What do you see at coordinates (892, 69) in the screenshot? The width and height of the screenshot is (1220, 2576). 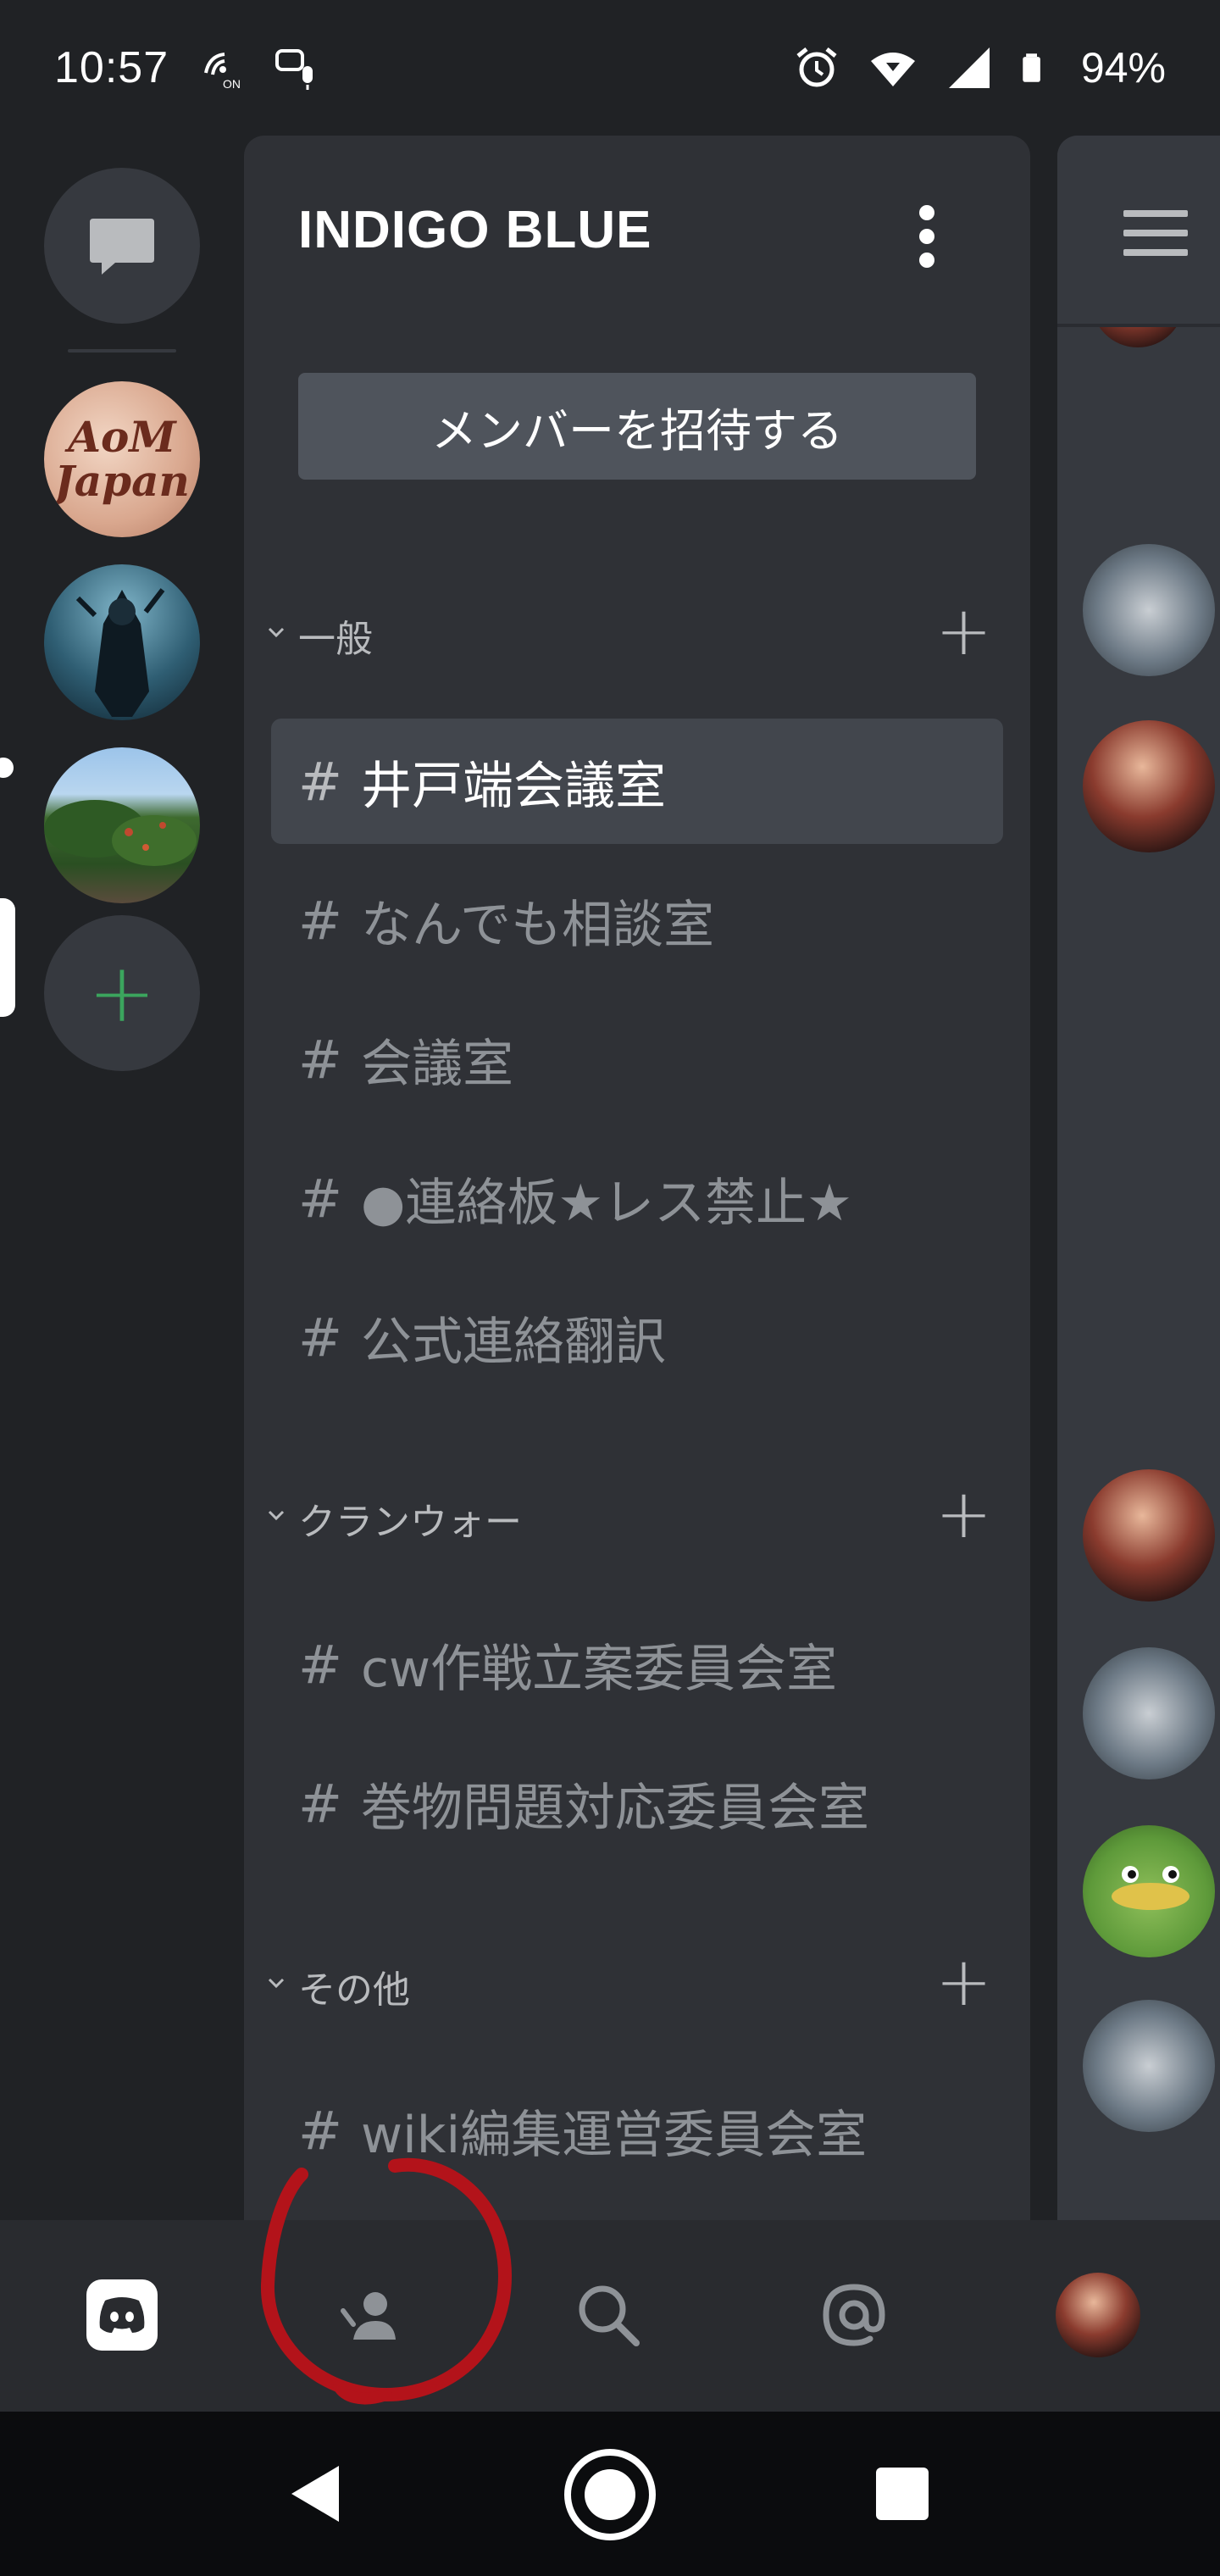 I see `wifi-icon` at bounding box center [892, 69].